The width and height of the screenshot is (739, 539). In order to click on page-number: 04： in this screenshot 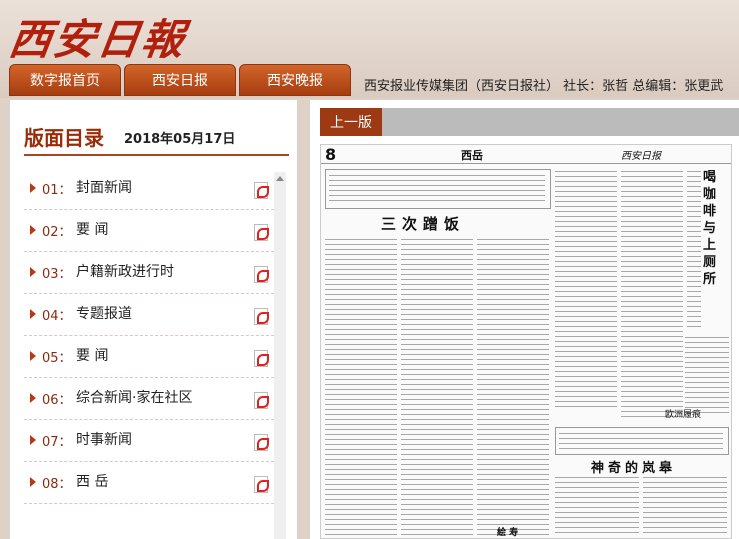, I will do `click(57, 316)`.